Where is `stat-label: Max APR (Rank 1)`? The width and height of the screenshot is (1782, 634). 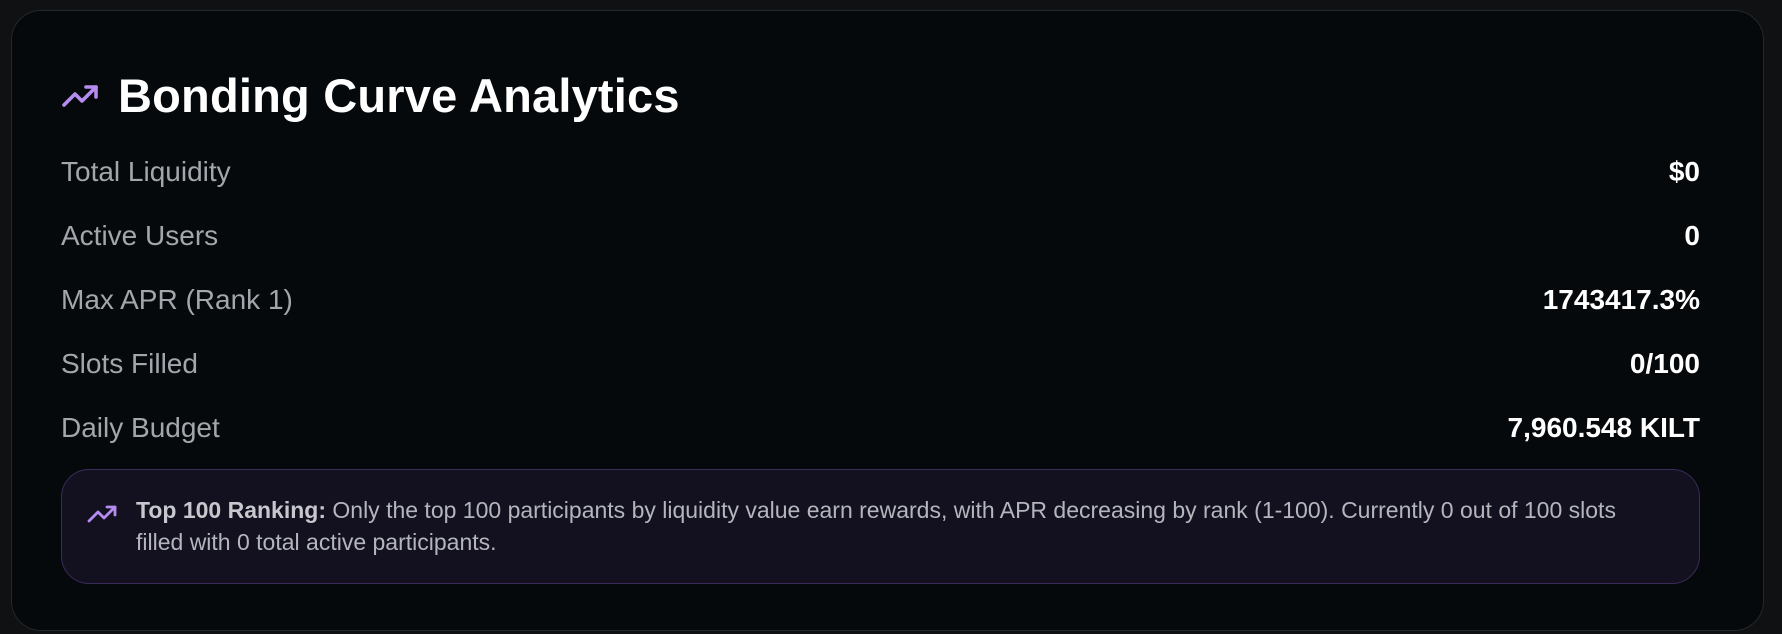 stat-label: Max APR (Rank 1) is located at coordinates (177, 299).